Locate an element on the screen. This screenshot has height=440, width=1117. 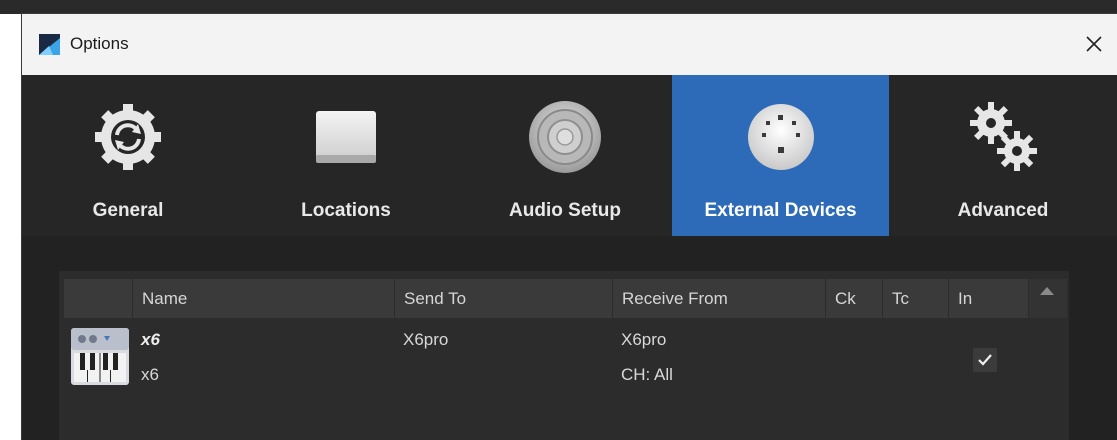
device-model: x6 is located at coordinates (150, 374).